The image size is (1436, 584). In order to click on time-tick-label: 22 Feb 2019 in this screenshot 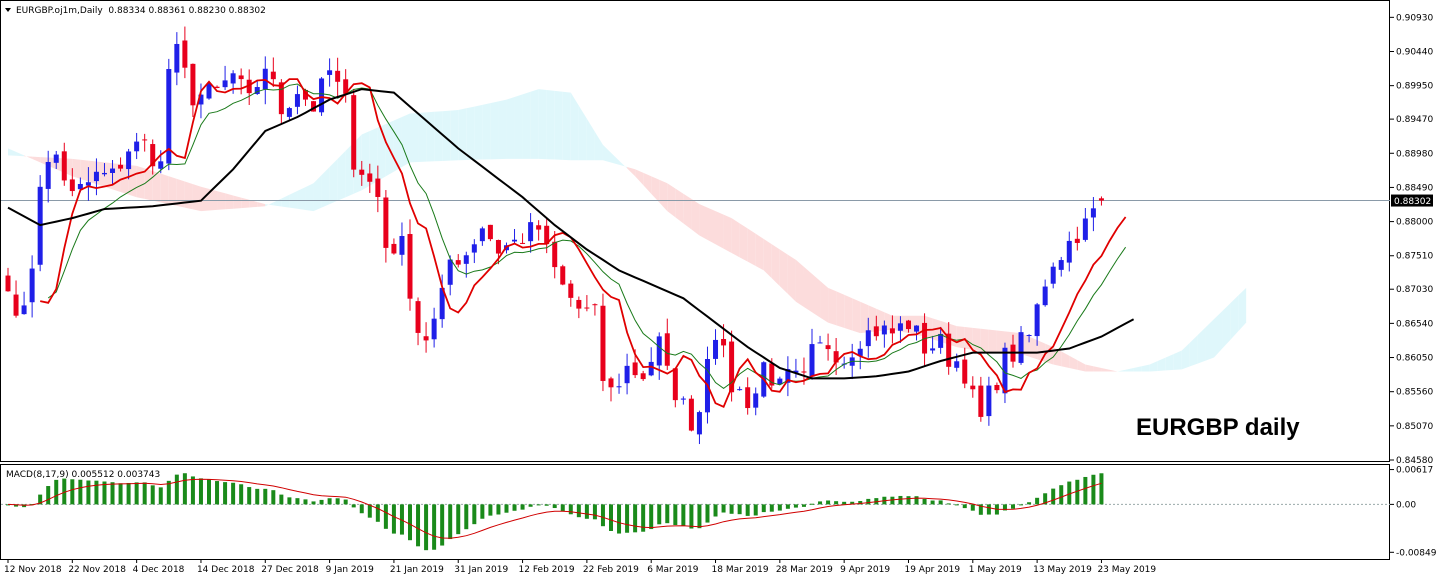, I will do `click(611, 570)`.